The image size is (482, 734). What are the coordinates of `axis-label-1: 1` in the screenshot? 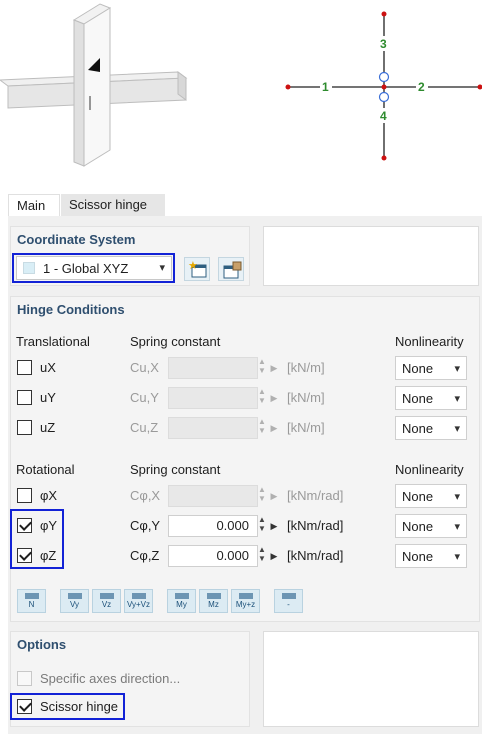 It's located at (325, 87).